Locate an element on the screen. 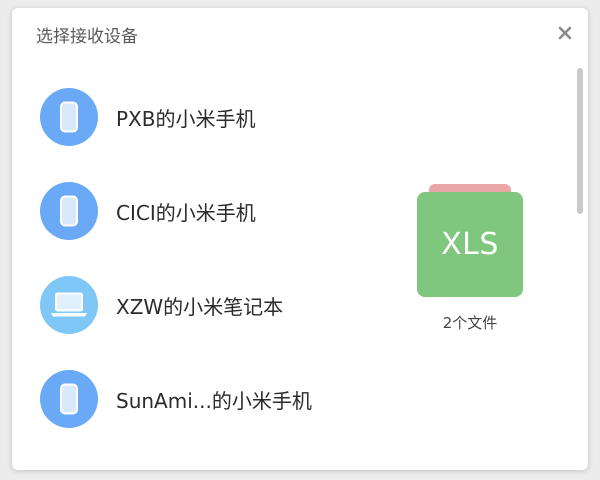  device-item-cici-phone: CICI的小米手机 is located at coordinates (220, 211).